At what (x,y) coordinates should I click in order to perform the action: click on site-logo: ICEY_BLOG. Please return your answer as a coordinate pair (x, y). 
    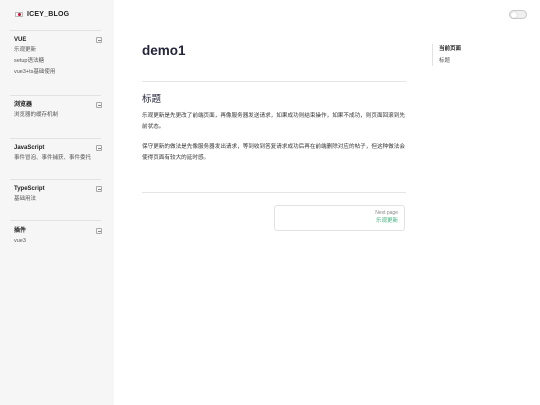
    Looking at the image, I should click on (42, 14).